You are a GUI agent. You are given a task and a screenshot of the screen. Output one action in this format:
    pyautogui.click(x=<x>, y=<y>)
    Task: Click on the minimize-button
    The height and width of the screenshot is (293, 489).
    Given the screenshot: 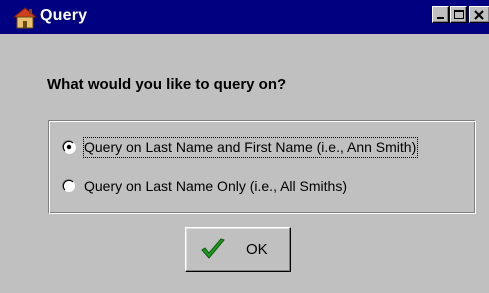 What is the action you would take?
    pyautogui.click(x=440, y=14)
    